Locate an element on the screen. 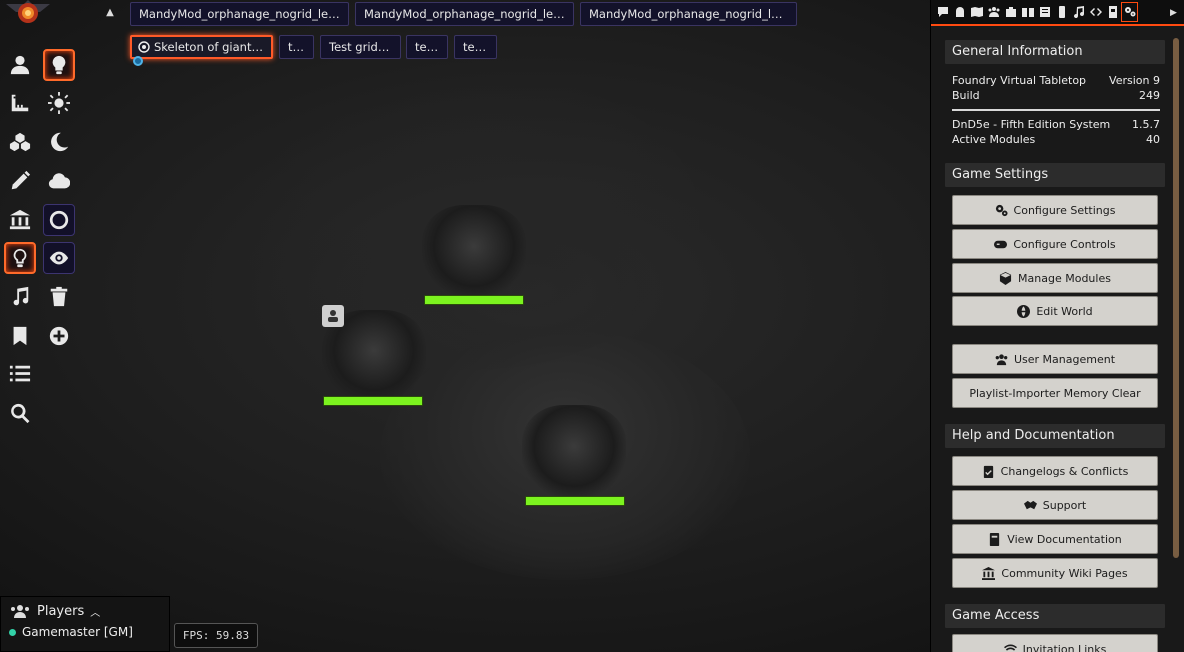 The height and width of the screenshot is (652, 1184). list-icon is located at coordinates (20, 373).